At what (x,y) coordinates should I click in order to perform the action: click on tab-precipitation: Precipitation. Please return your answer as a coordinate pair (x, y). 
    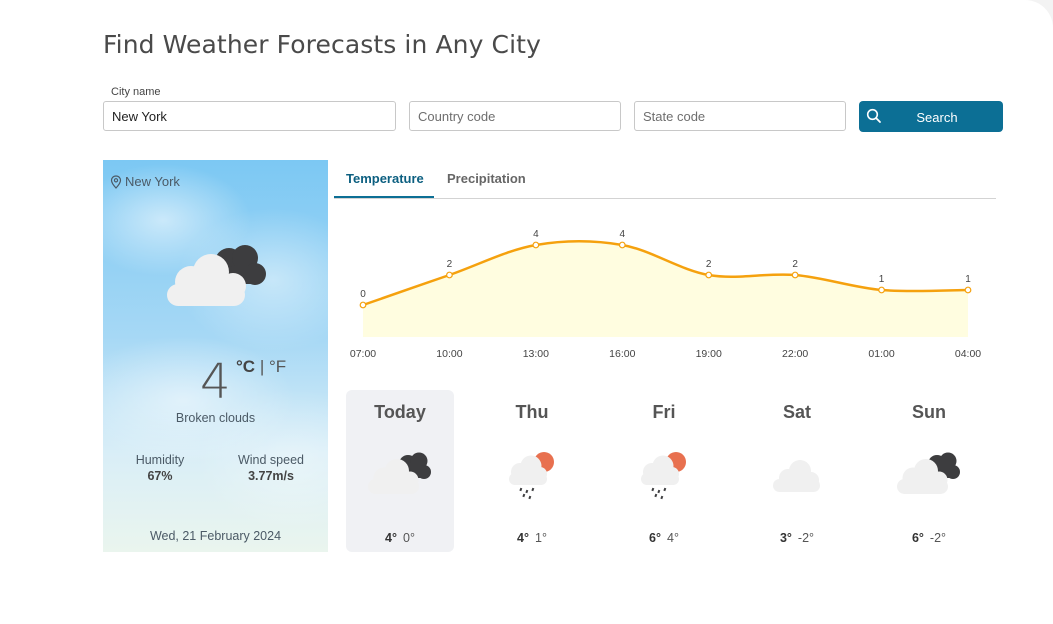
    Looking at the image, I should click on (486, 178).